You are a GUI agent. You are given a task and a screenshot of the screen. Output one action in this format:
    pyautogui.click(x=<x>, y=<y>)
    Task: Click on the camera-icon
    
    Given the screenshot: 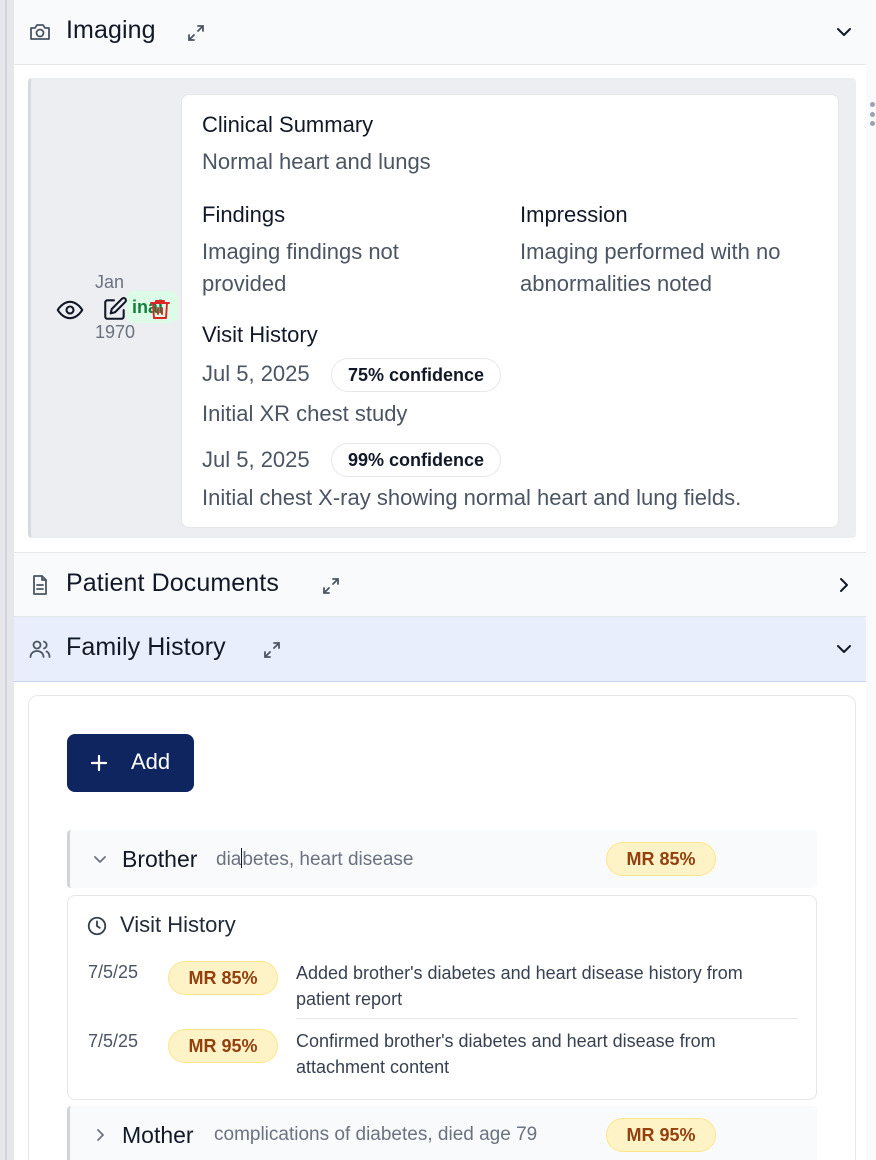 What is the action you would take?
    pyautogui.click(x=40, y=32)
    